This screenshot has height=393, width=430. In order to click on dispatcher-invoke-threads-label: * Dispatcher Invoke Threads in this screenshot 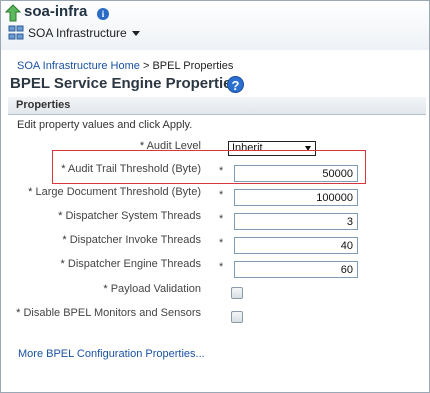, I will do `click(131, 240)`.